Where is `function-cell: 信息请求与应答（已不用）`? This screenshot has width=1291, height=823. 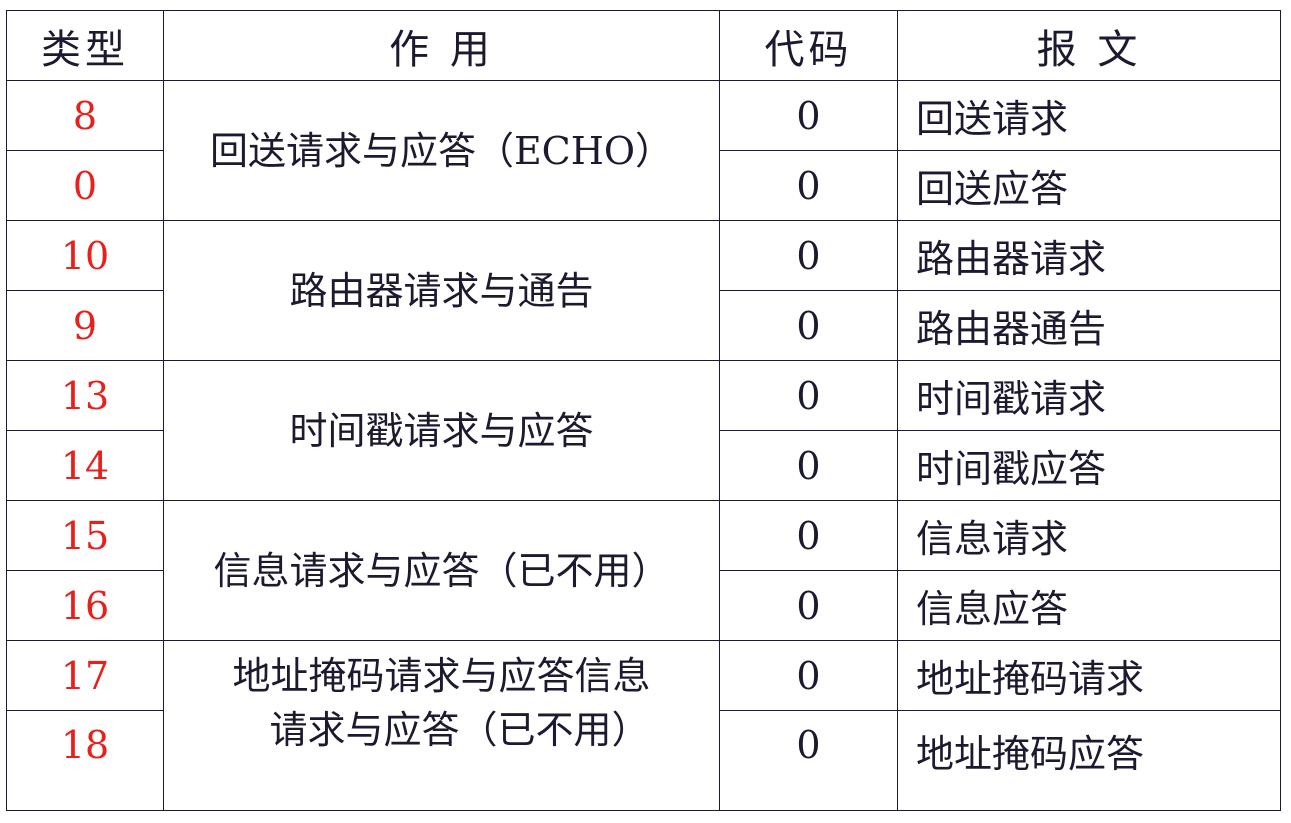
function-cell: 信息请求与应答（已不用） is located at coordinates (441, 570).